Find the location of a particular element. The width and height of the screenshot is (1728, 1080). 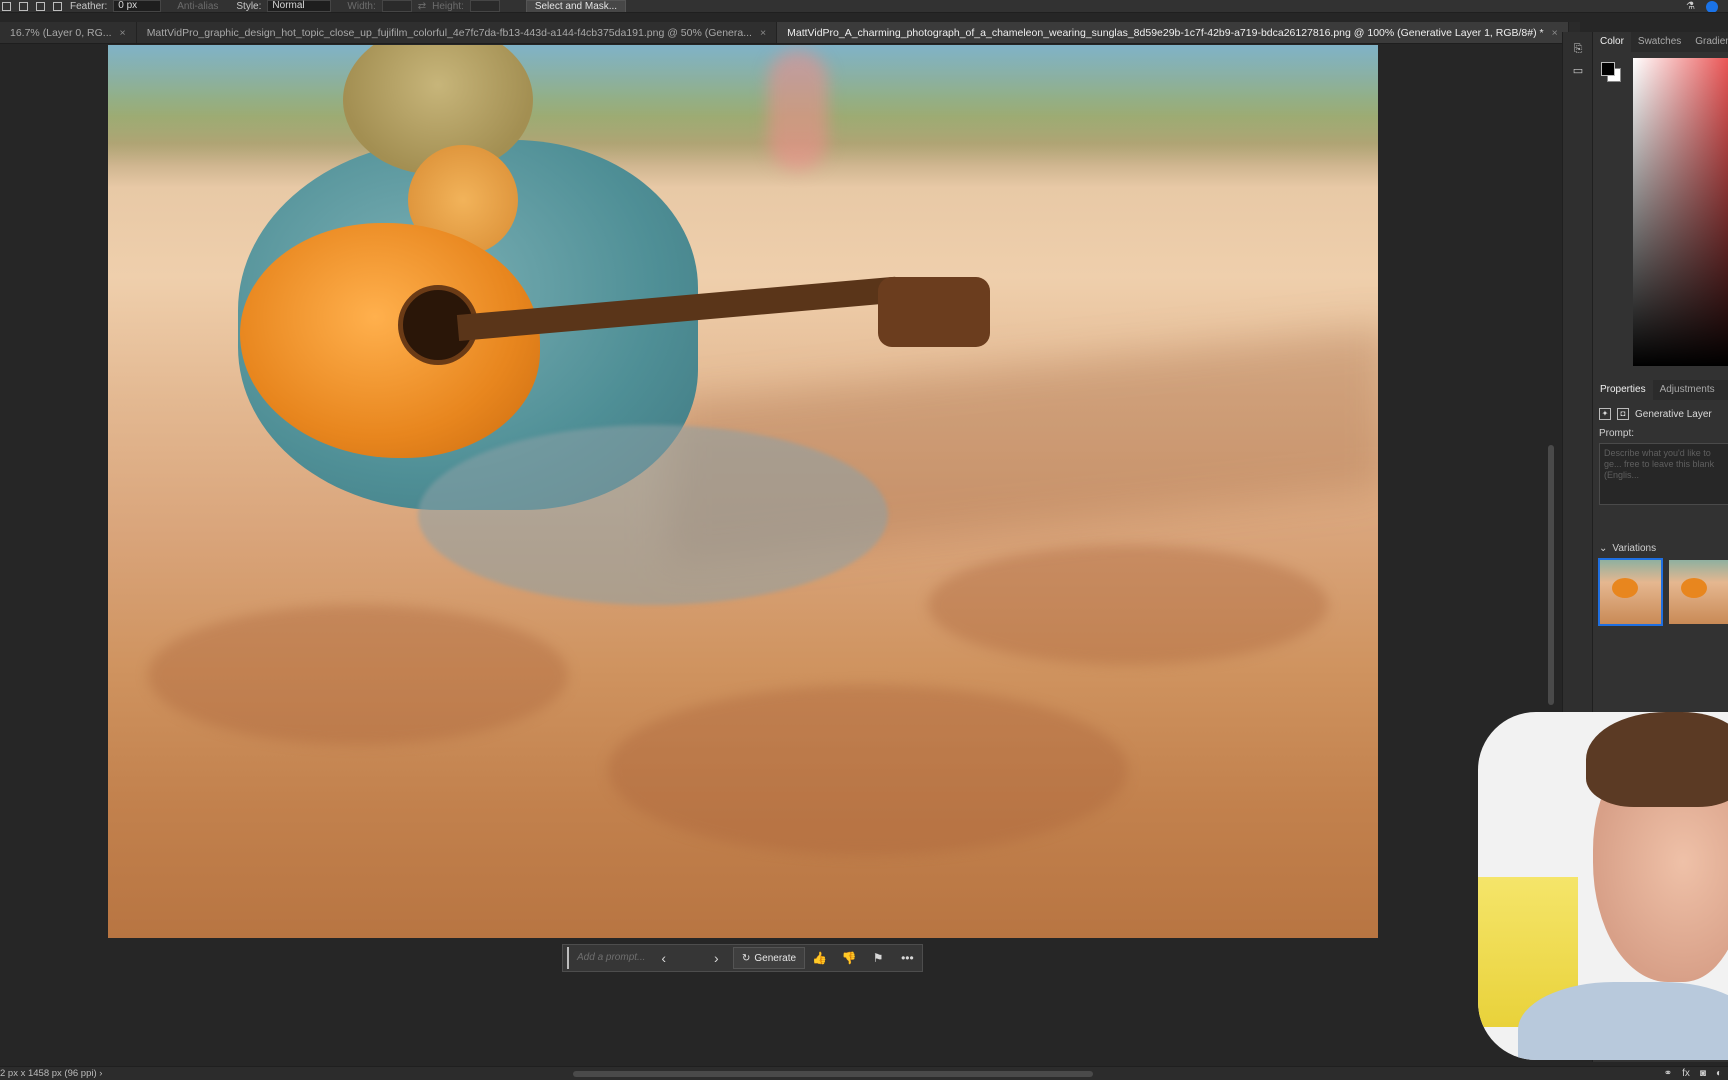

layer-type-row: ✦ ◘ Generative Layer is located at coordinates (1660, 410).